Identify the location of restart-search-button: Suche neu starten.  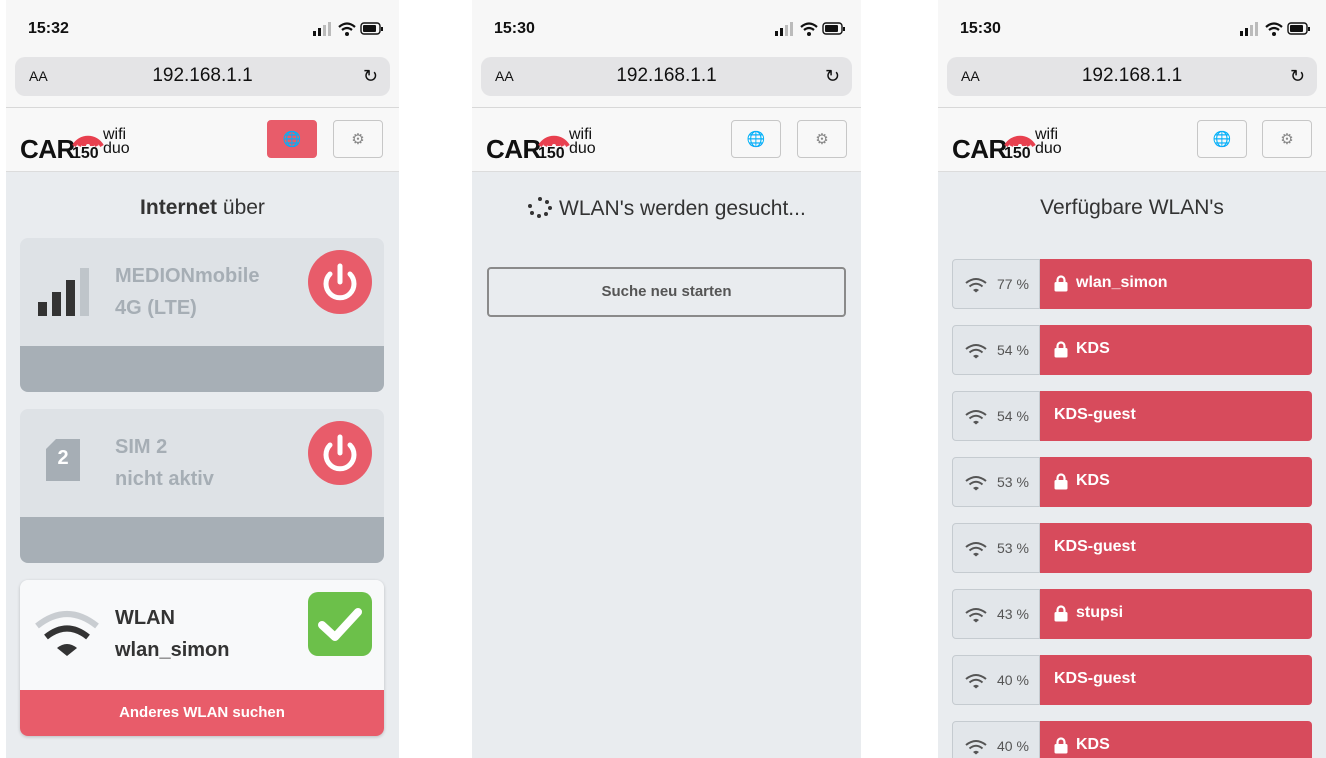
(666, 292).